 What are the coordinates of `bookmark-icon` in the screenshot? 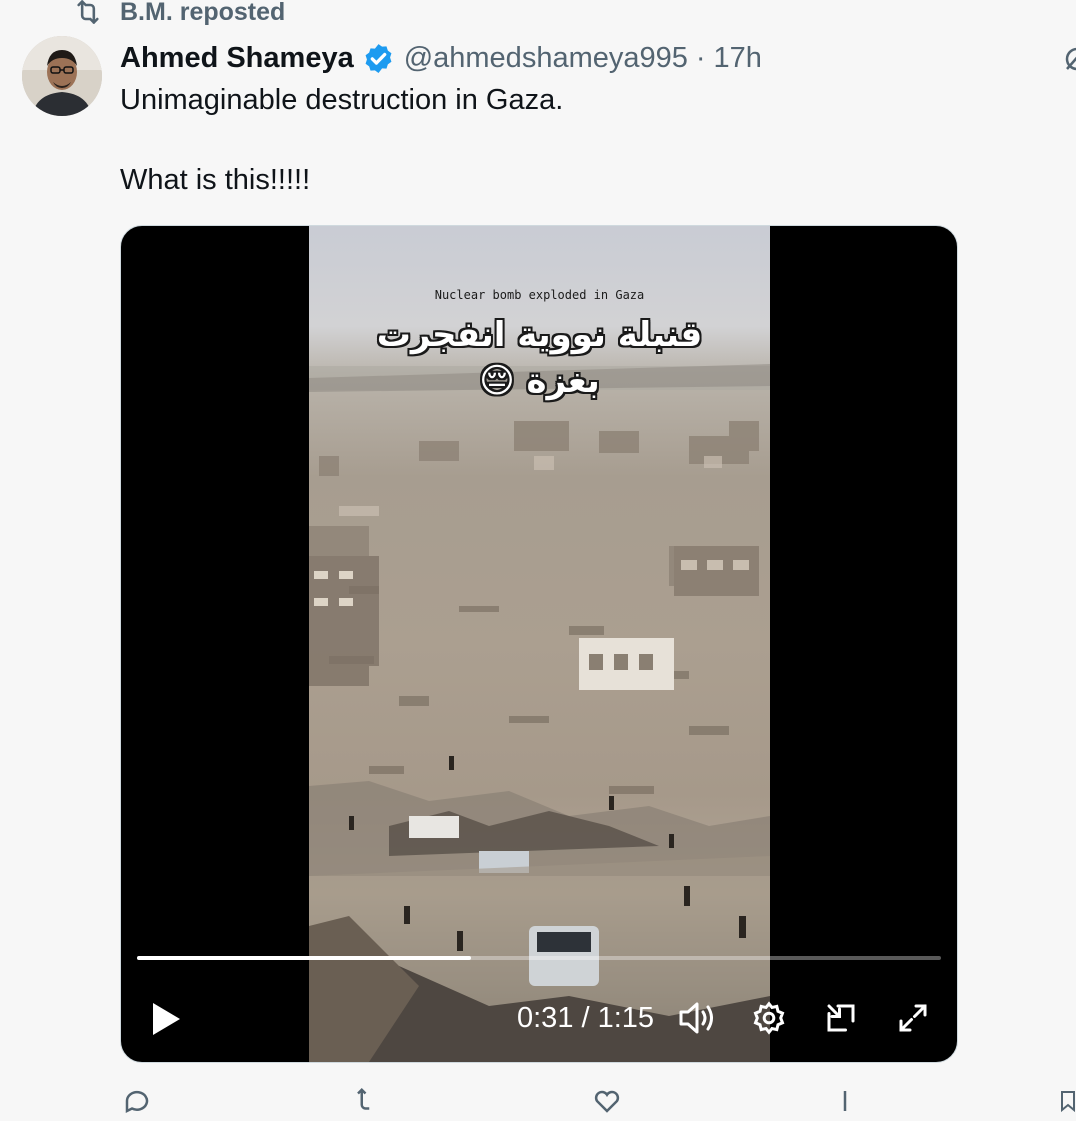 It's located at (1066, 1103).